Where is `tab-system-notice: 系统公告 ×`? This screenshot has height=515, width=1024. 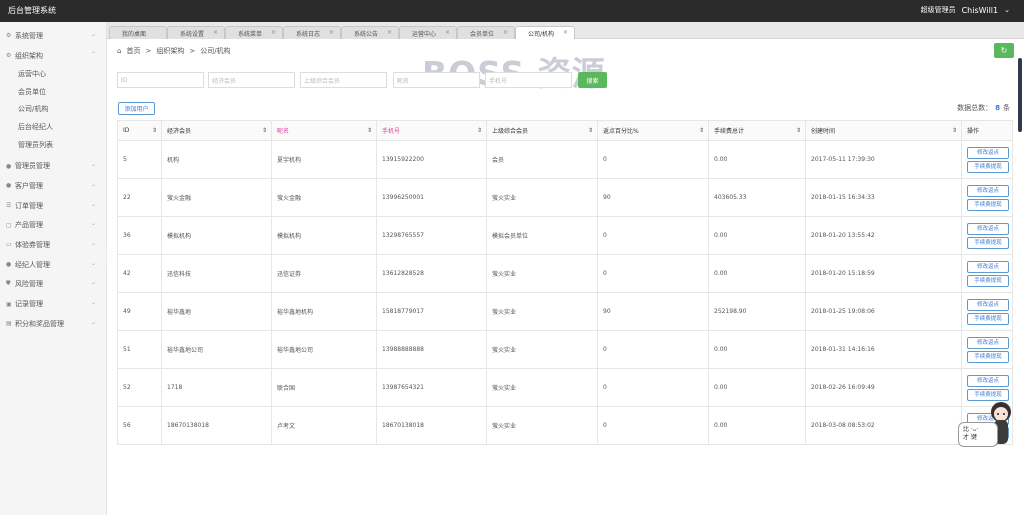
tab-system-notice: 系统公告 × is located at coordinates (370, 32).